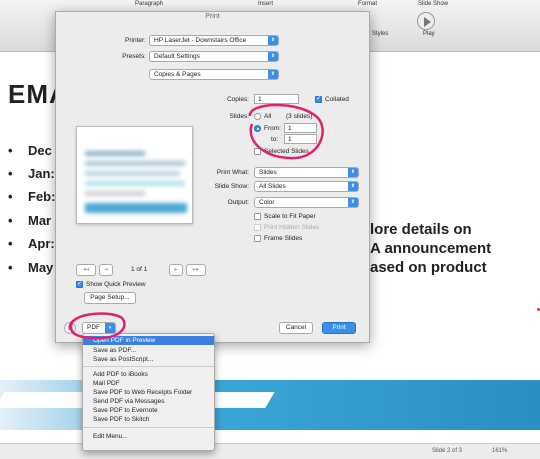 The image size is (540, 459). Describe the element at coordinates (286, 131) in the screenshot. I see `annotation-circle-slides-range` at that location.